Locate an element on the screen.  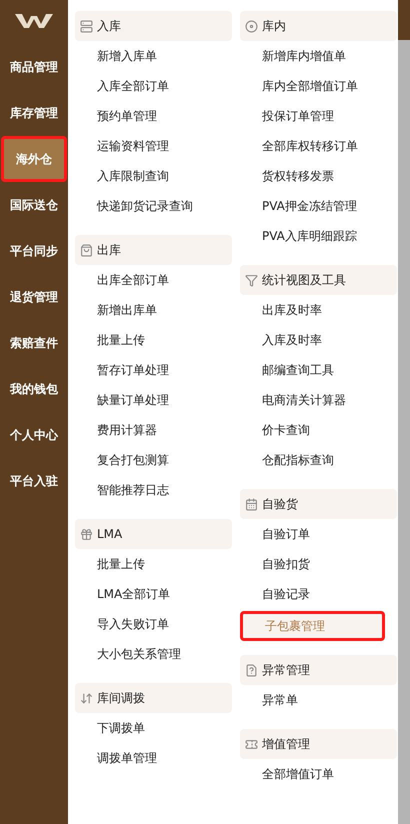
menu-item: 库内全部增值订单 is located at coordinates (318, 86).